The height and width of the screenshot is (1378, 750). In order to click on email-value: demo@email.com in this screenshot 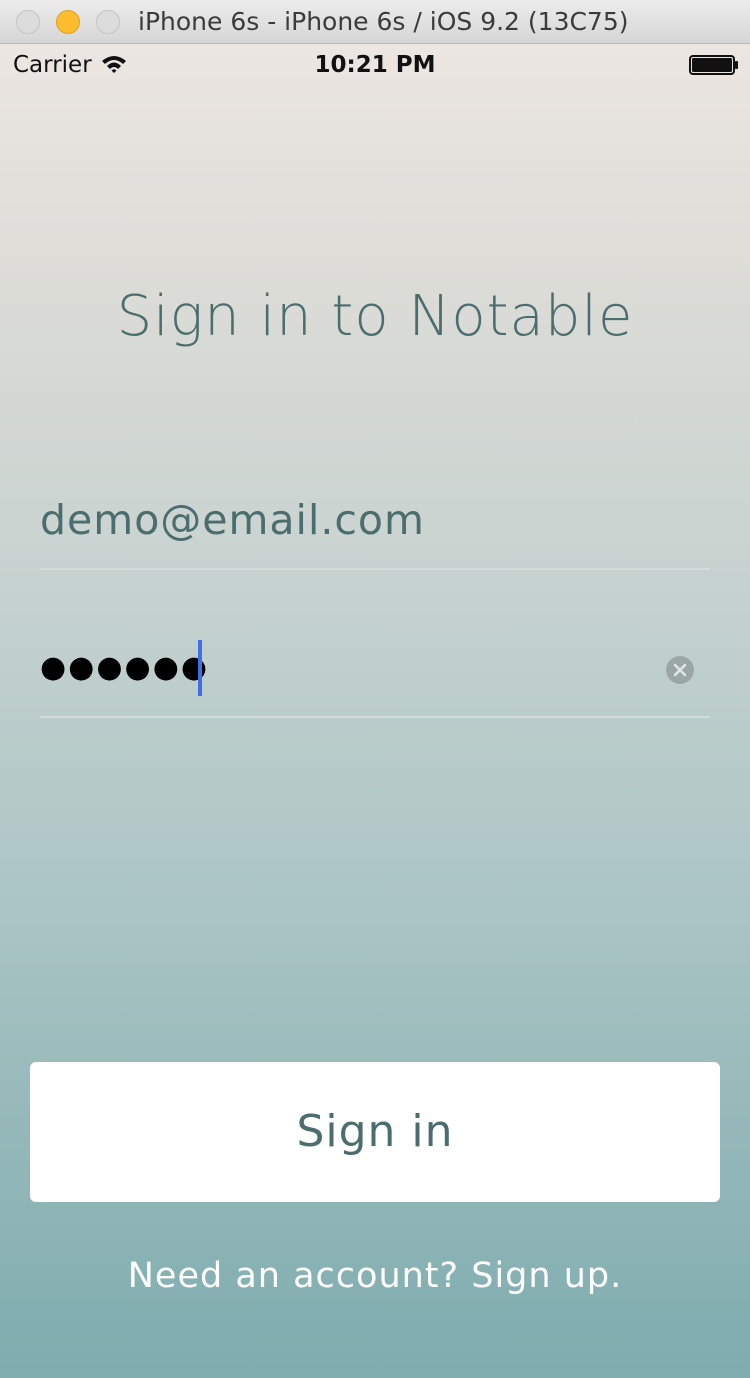, I will do `click(232, 520)`.